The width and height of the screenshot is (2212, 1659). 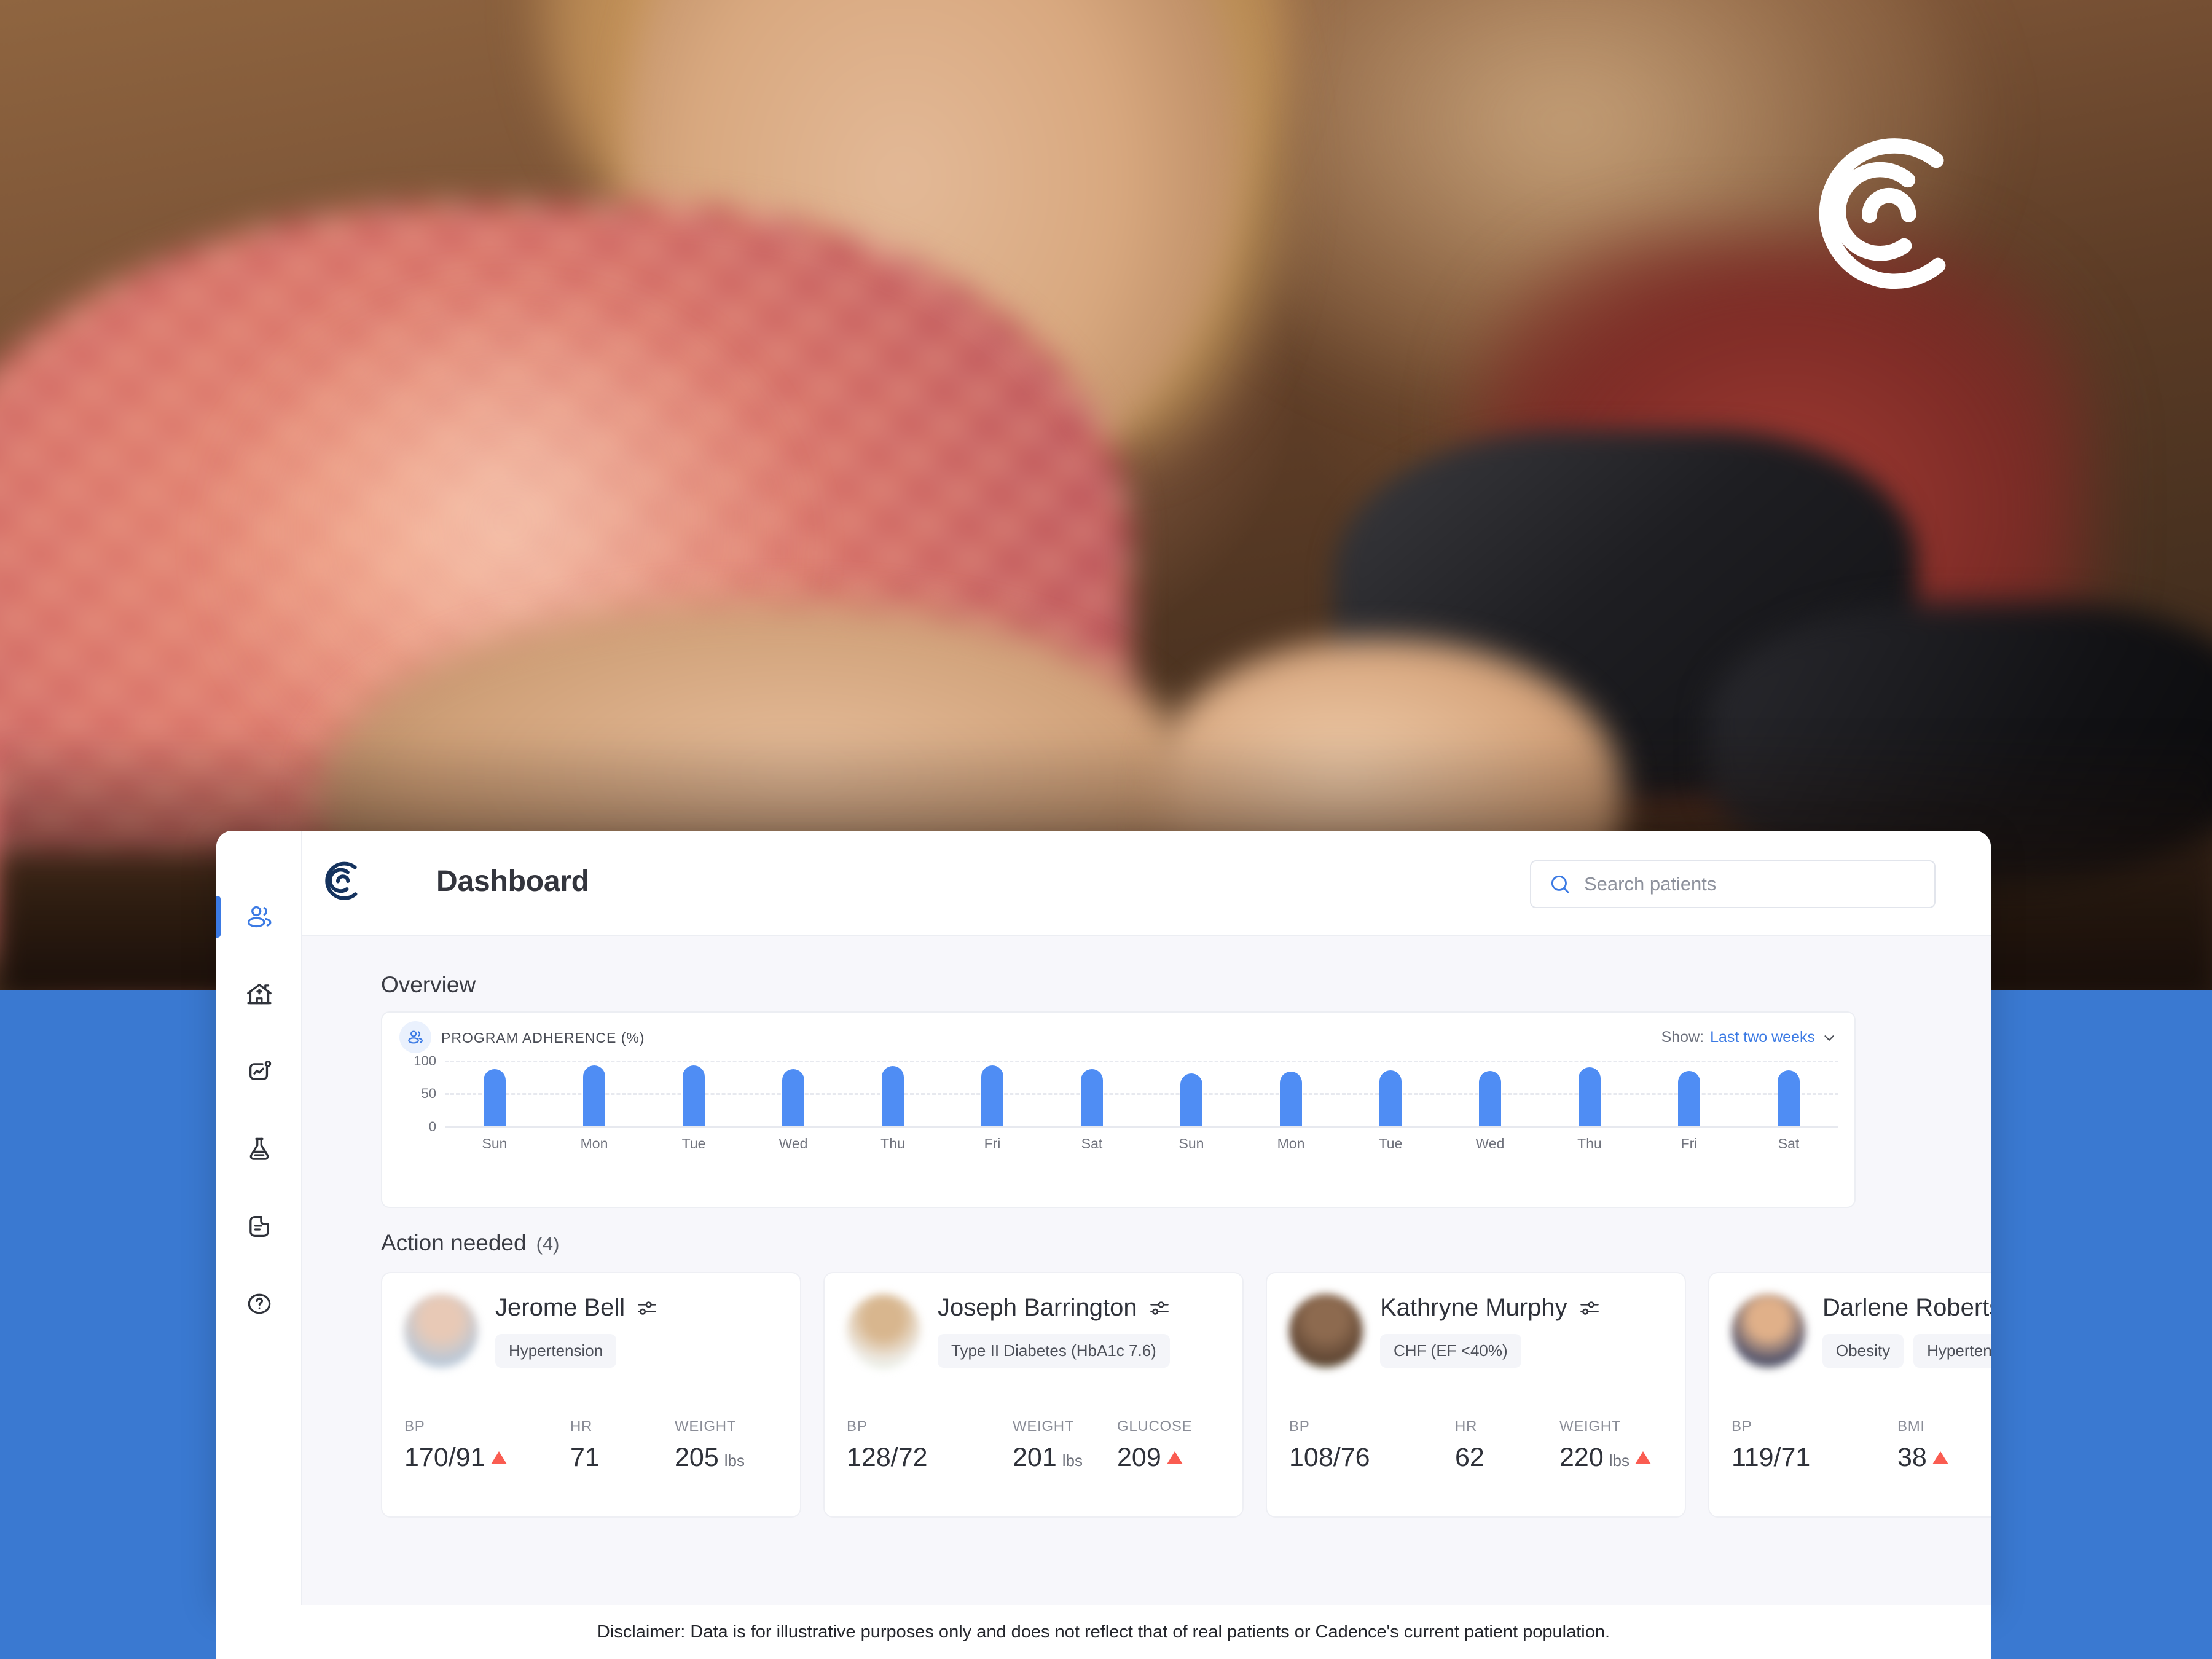 What do you see at coordinates (556, 1351) in the screenshot?
I see `condition-chip: Hypertension` at bounding box center [556, 1351].